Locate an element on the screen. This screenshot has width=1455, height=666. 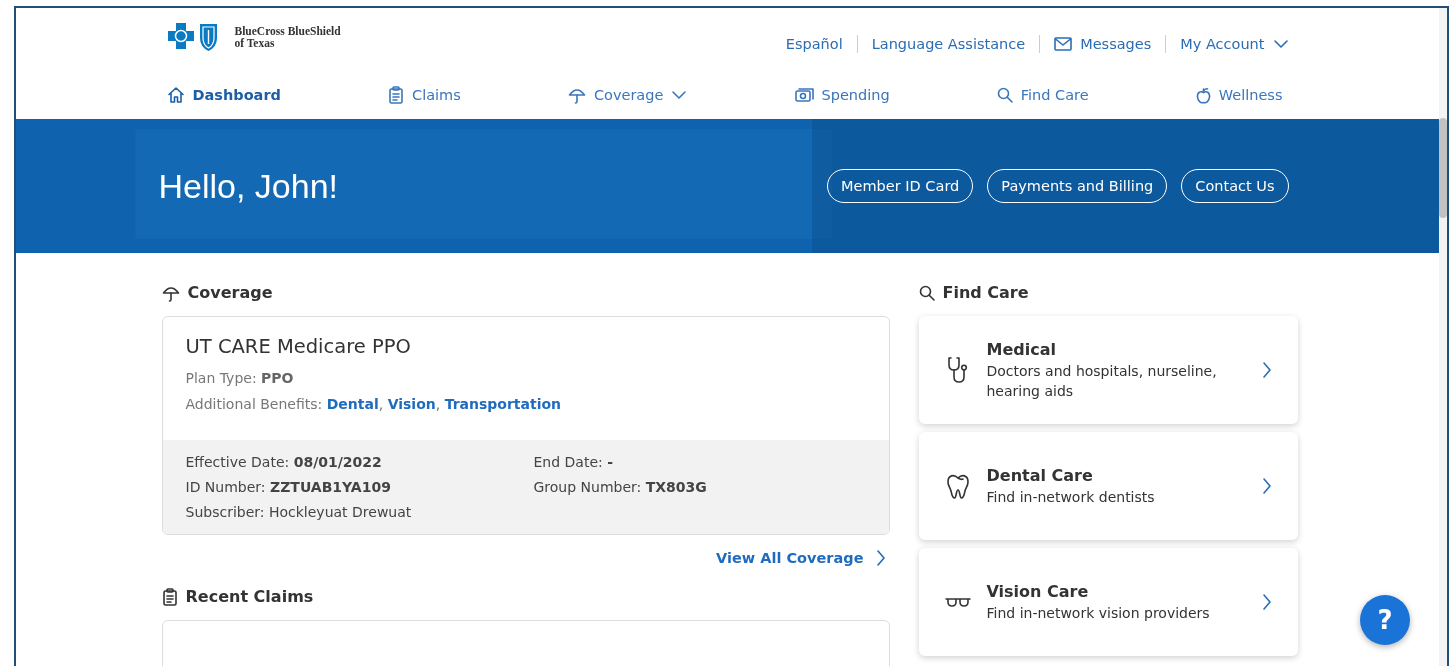
scrollbar-thumb is located at coordinates (1443, 168).